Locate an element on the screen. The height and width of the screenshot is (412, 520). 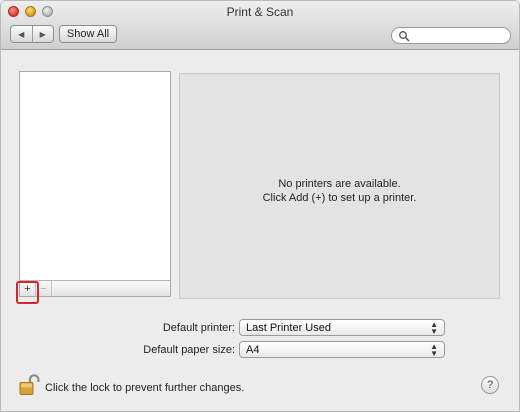
back-button: ◀ is located at coordinates (21, 34).